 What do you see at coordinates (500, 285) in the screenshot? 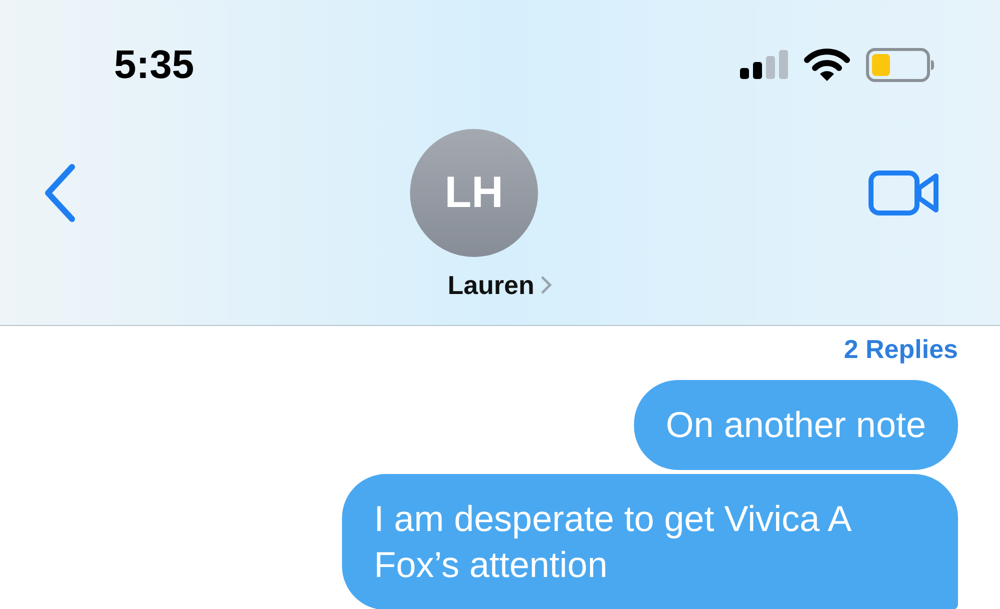
I see `contact-name-button: Lauren` at bounding box center [500, 285].